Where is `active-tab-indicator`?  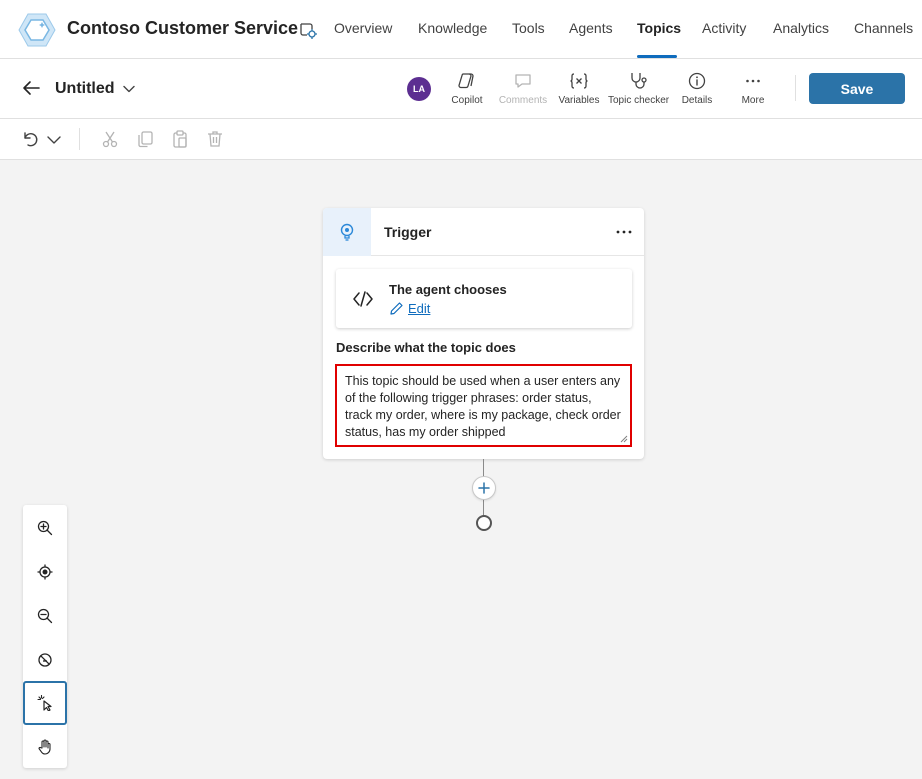
active-tab-indicator is located at coordinates (657, 56).